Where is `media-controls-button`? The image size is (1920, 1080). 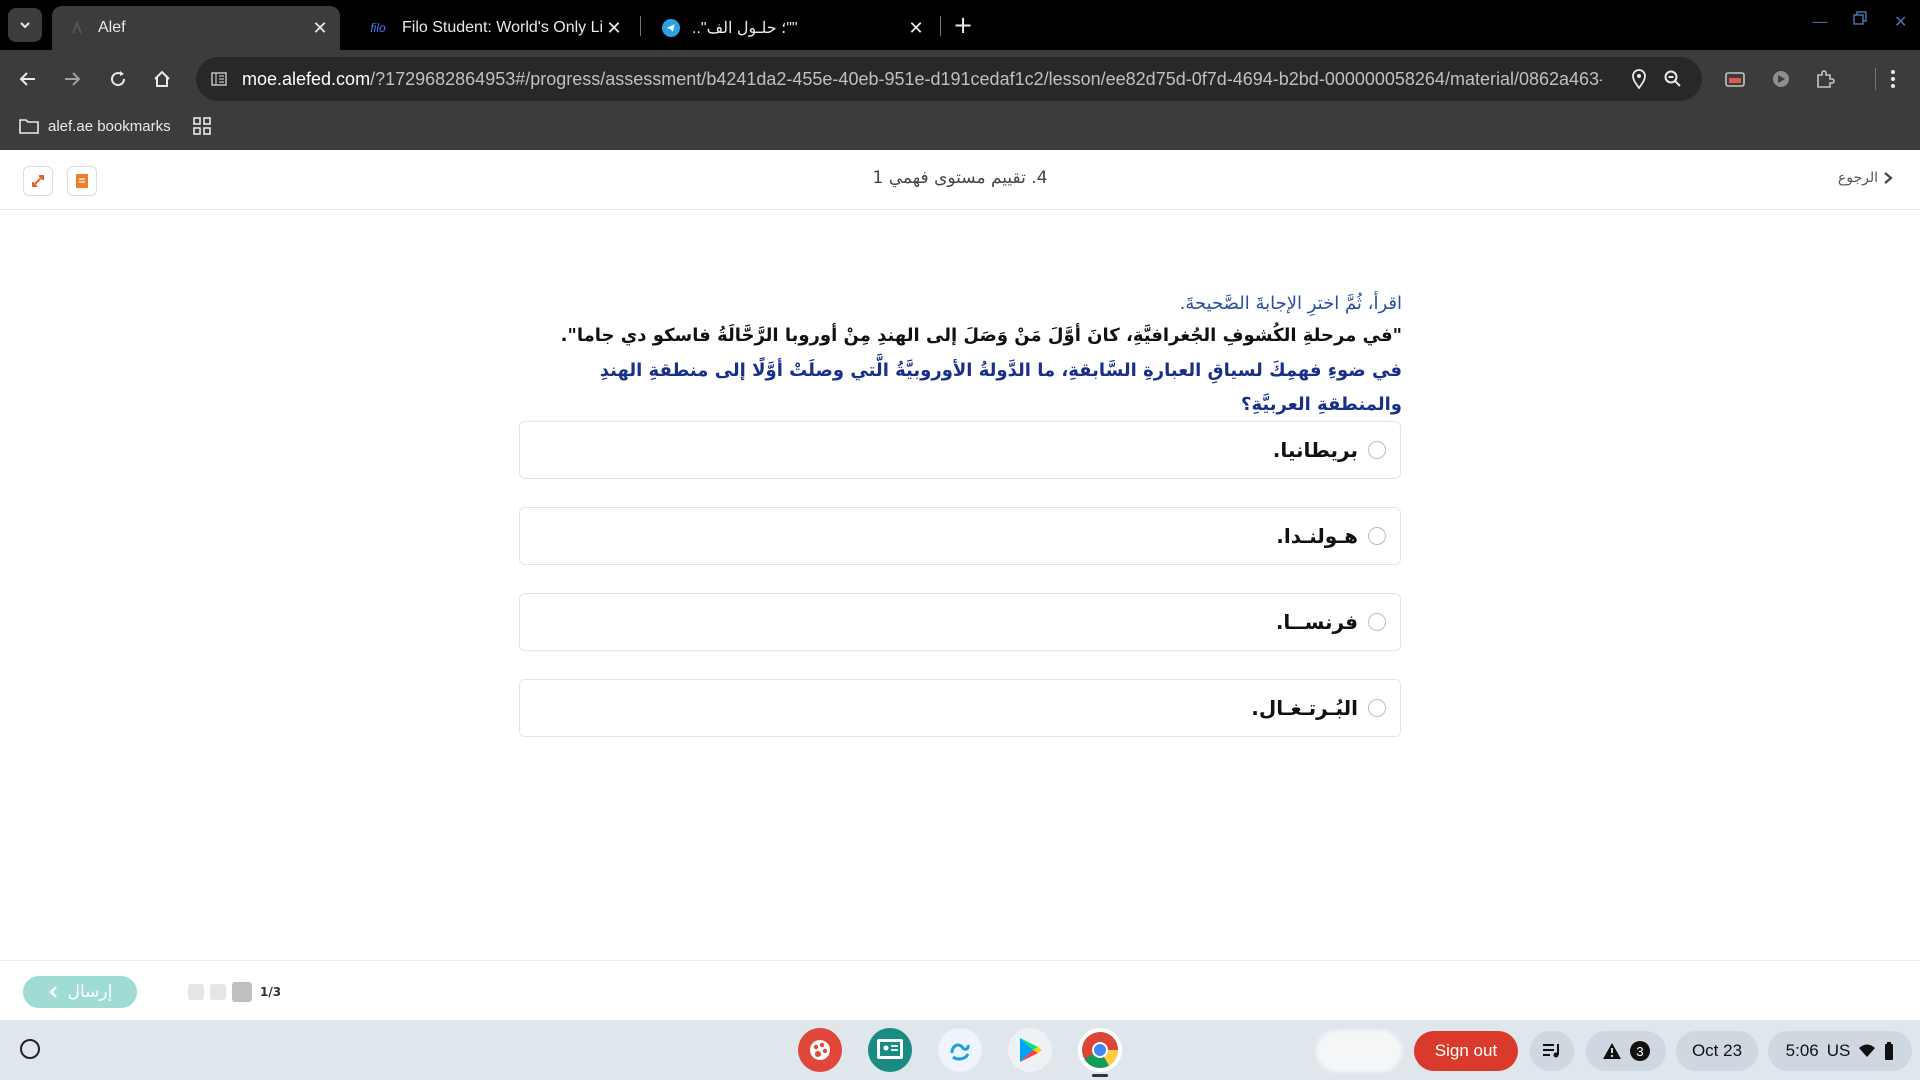
media-controls-button is located at coordinates (1552, 1051).